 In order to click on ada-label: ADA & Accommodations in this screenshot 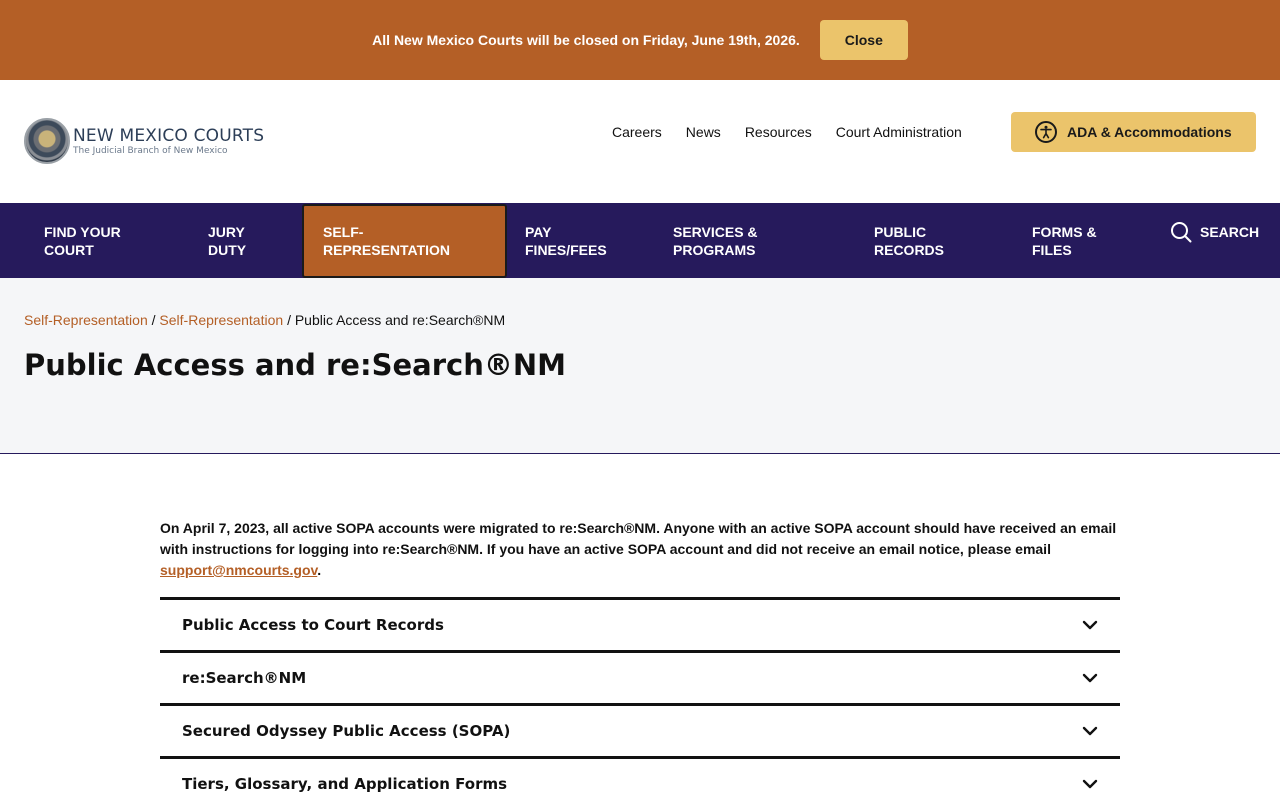, I will do `click(1149, 132)`.